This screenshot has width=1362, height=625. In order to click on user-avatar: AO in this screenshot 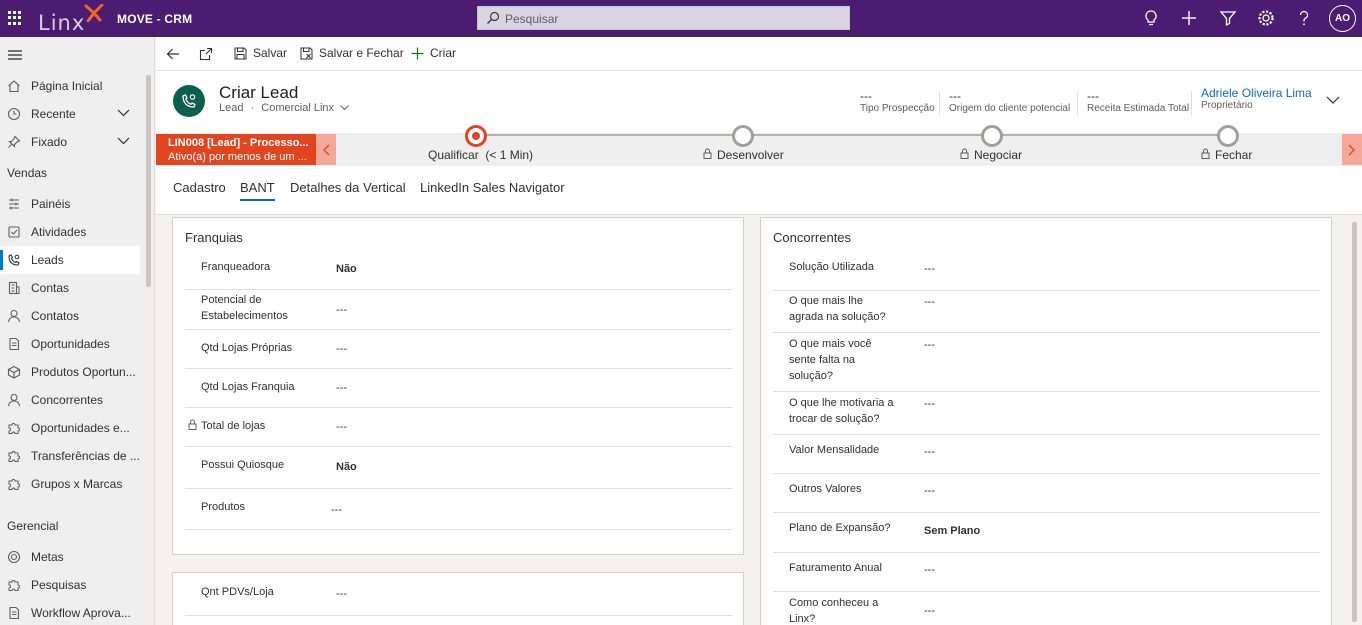, I will do `click(1342, 18)`.